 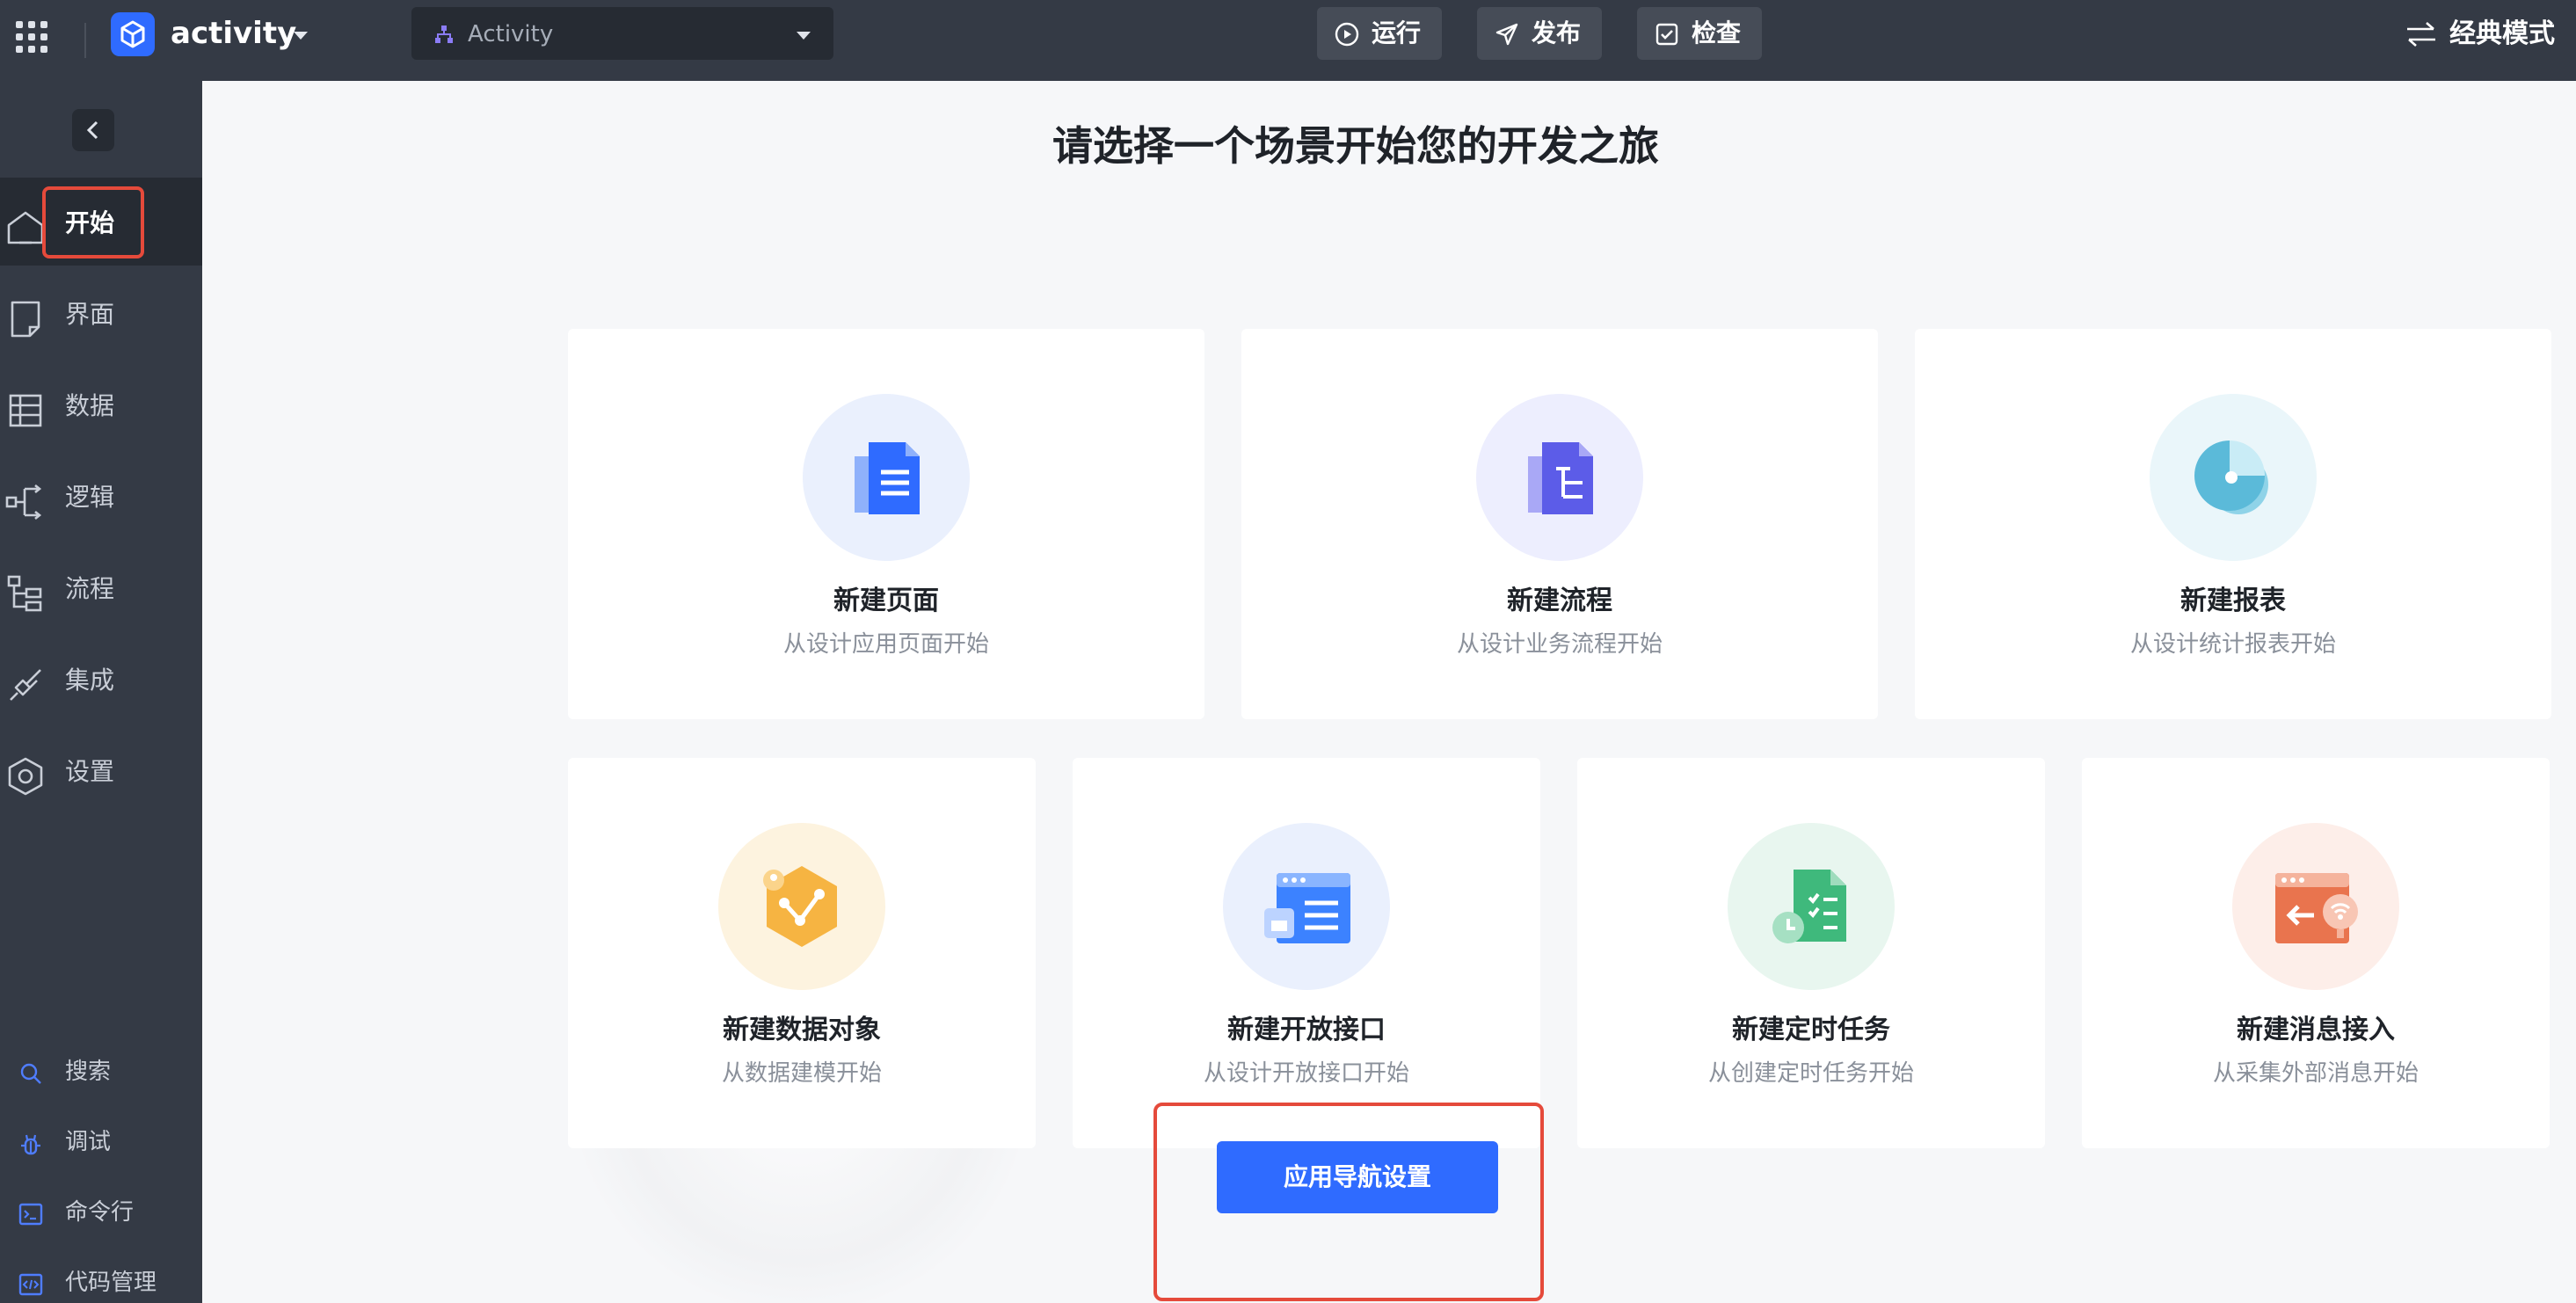 I want to click on classic-mode-label: 经典模式, so click(x=2502, y=33).